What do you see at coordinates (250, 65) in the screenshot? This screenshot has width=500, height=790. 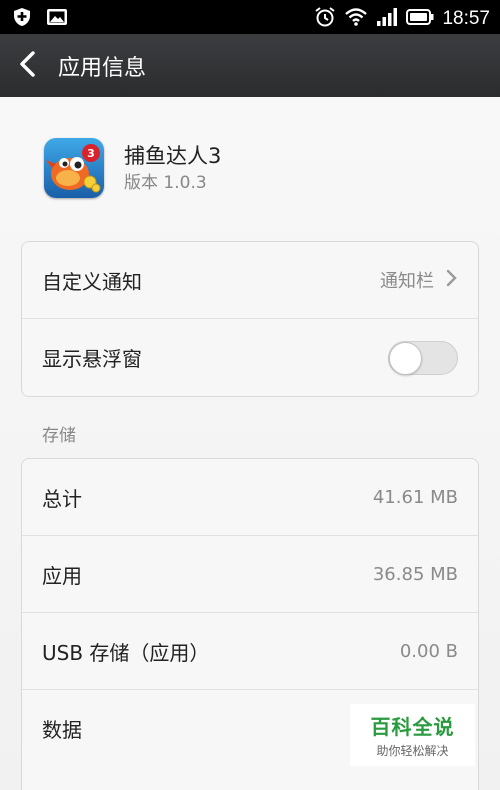 I see `action-bar: 应用信息` at bounding box center [250, 65].